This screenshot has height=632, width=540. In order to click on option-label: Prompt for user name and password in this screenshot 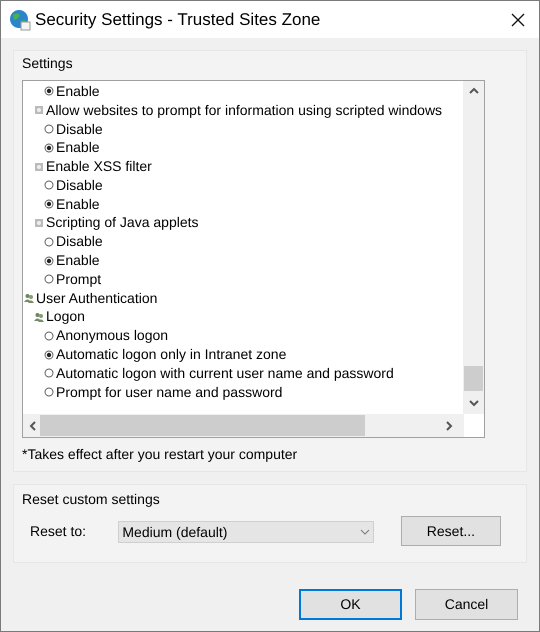, I will do `click(169, 392)`.